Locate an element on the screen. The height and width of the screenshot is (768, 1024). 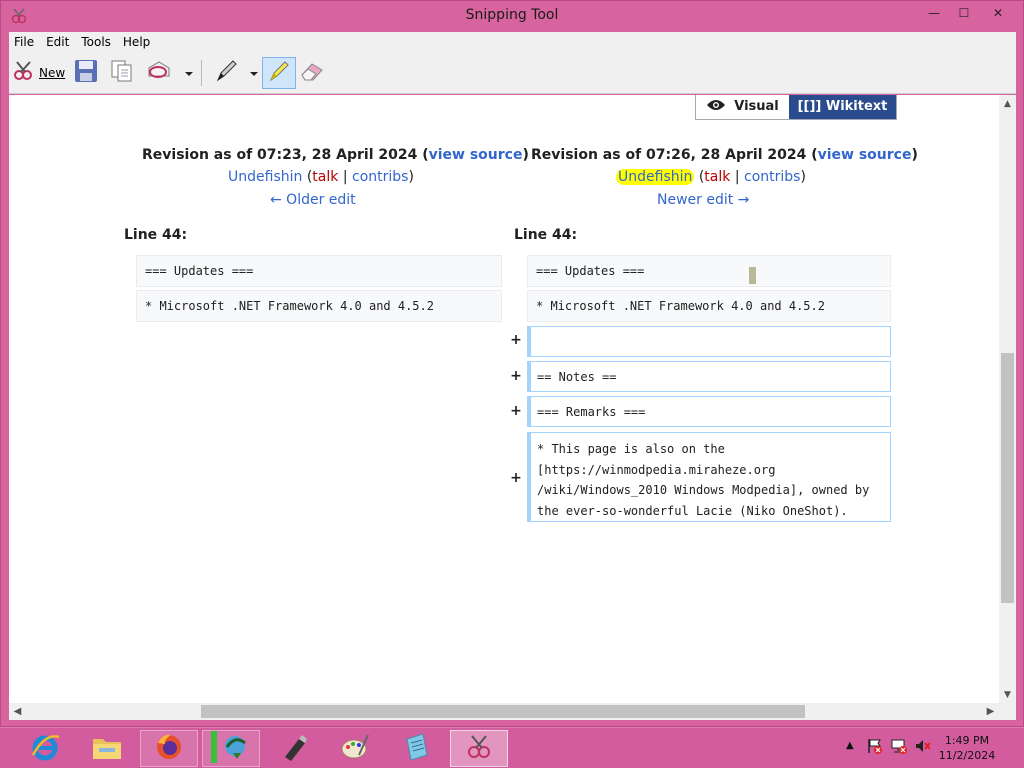
left-revision-text: Revision as of 07:23, 28 April 2024 ( is located at coordinates (285, 155).